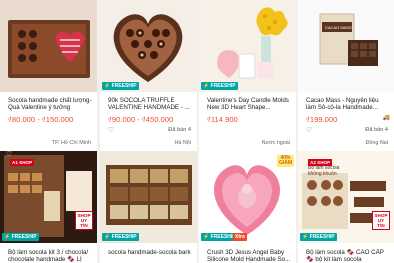  I want to click on product-title: socola handmade-socola bark, so click(150, 256).